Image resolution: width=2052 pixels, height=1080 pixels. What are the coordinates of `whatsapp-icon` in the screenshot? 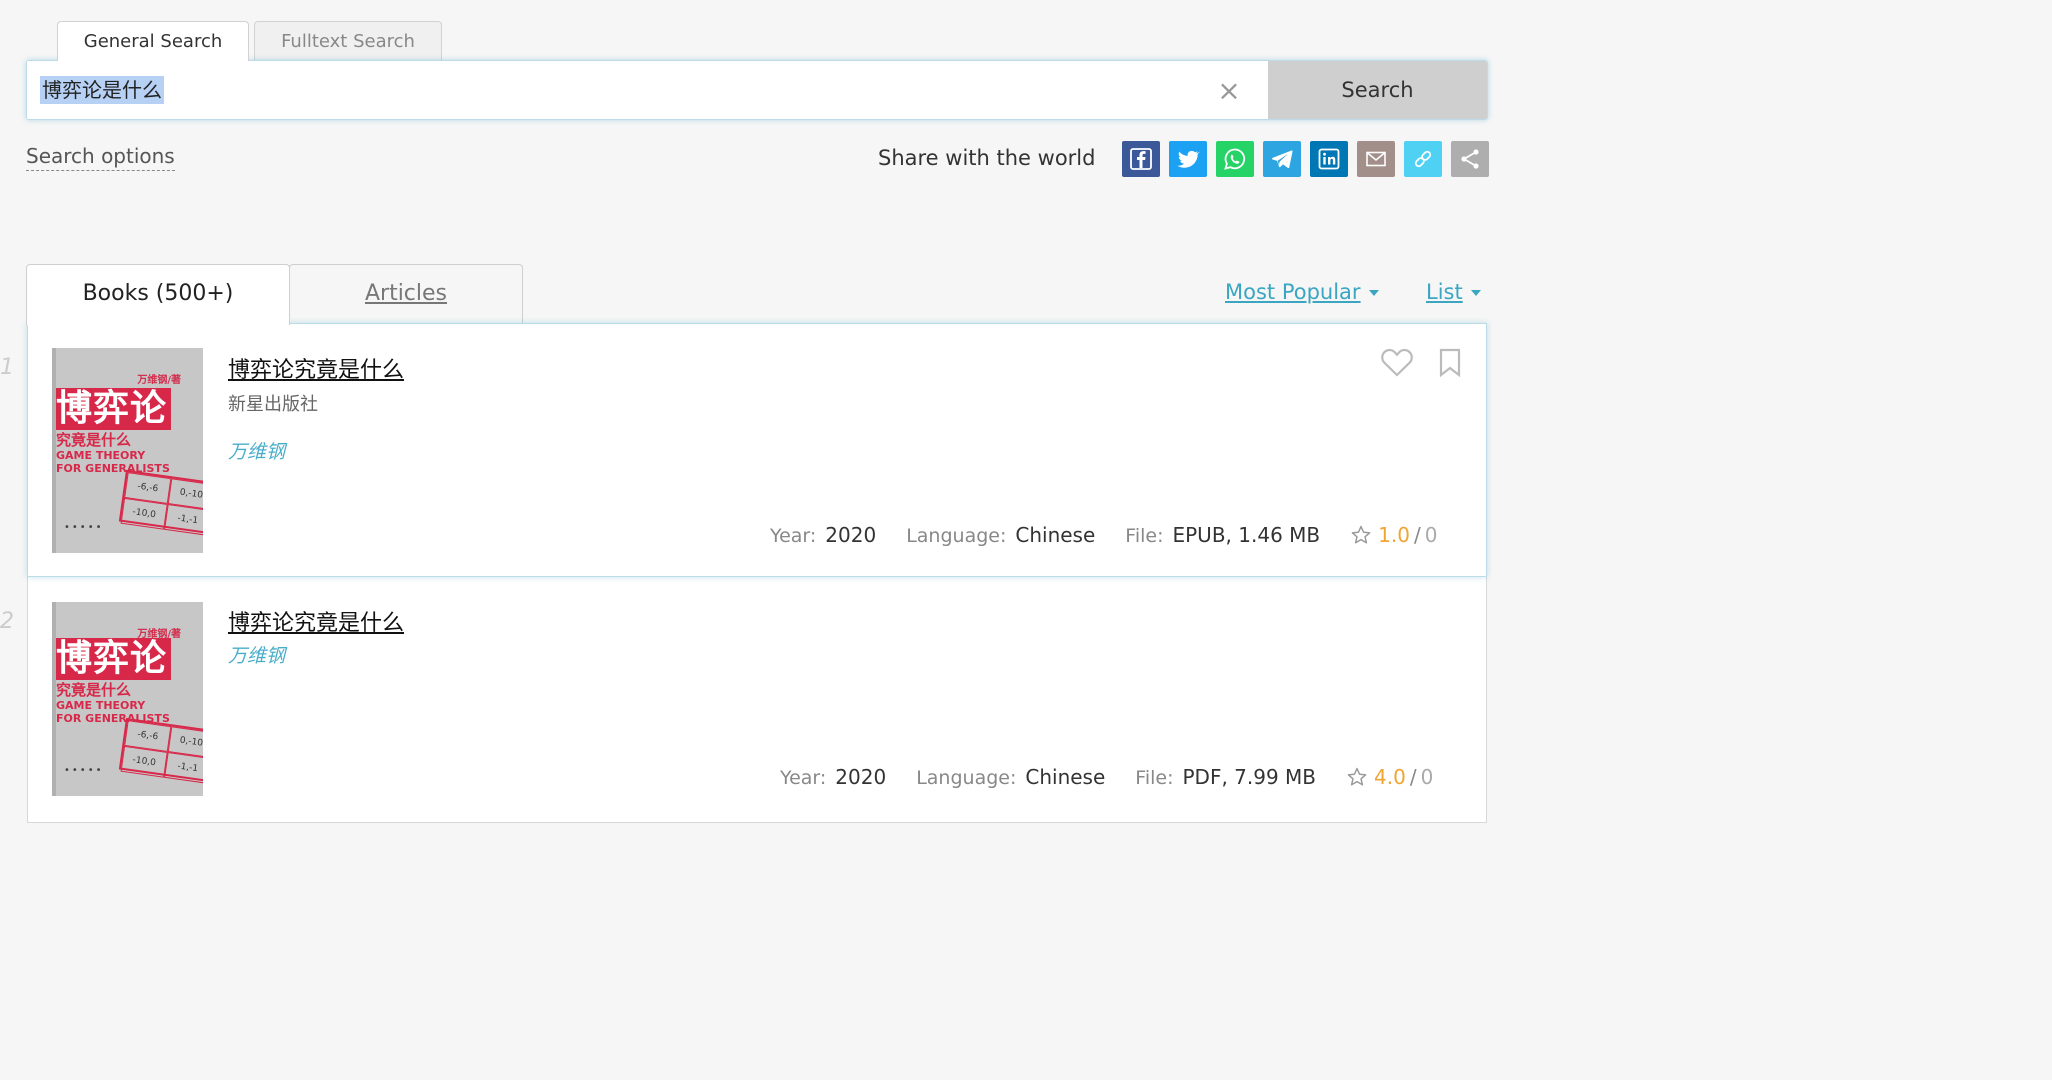 It's located at (1235, 159).